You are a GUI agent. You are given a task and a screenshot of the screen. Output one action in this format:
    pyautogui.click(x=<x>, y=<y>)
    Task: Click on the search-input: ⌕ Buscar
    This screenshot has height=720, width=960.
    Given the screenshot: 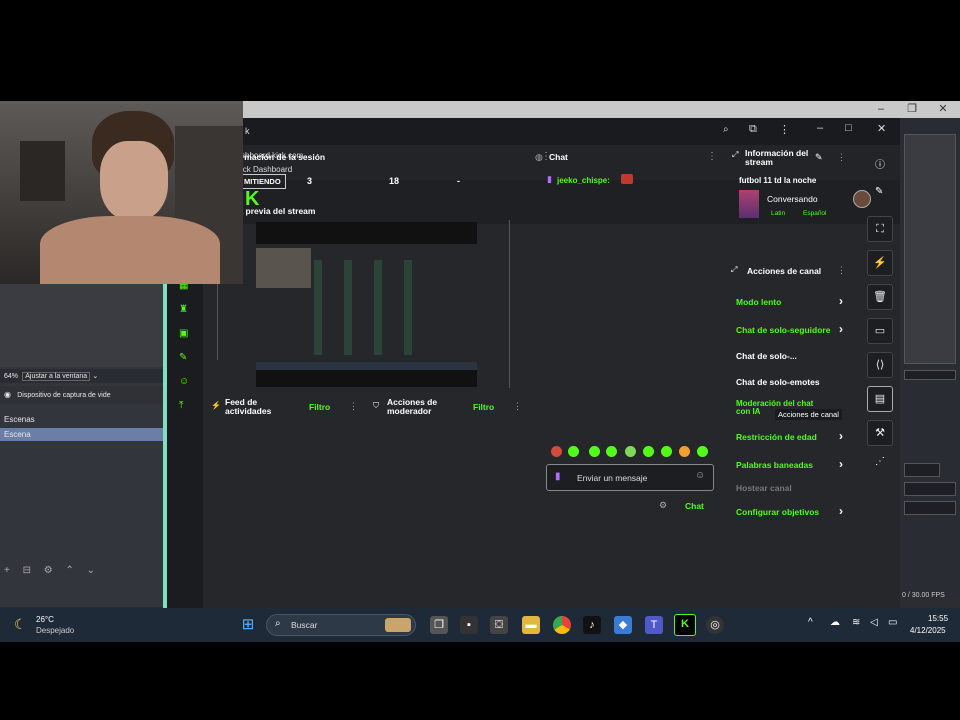 What is the action you would take?
    pyautogui.click(x=341, y=625)
    